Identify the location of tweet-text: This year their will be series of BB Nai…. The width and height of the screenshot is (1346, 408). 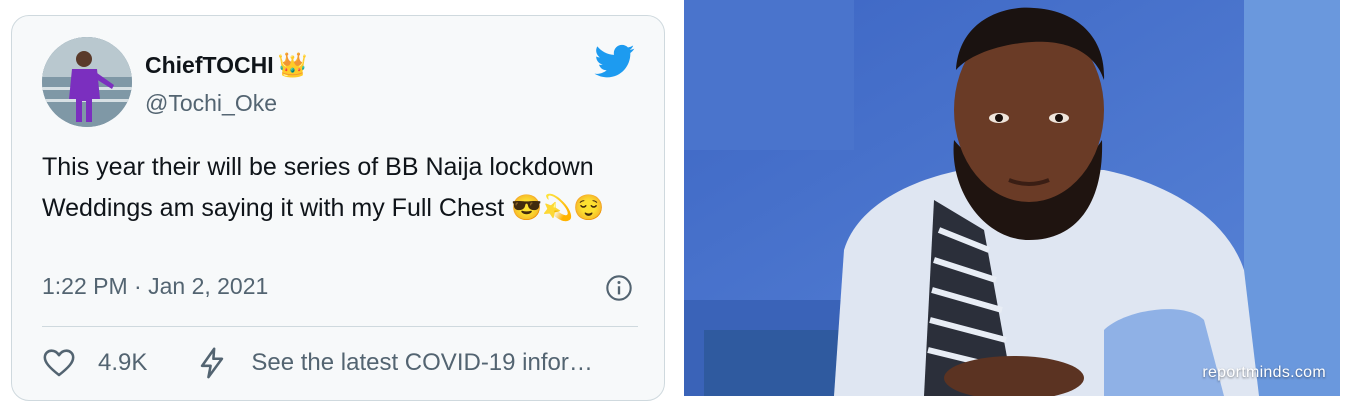
(337, 188).